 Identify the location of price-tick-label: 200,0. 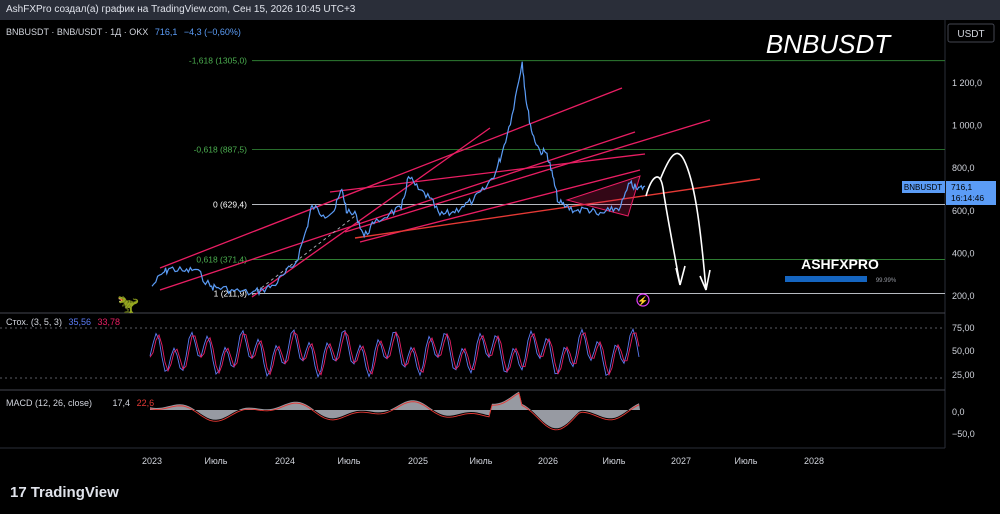
(963, 296).